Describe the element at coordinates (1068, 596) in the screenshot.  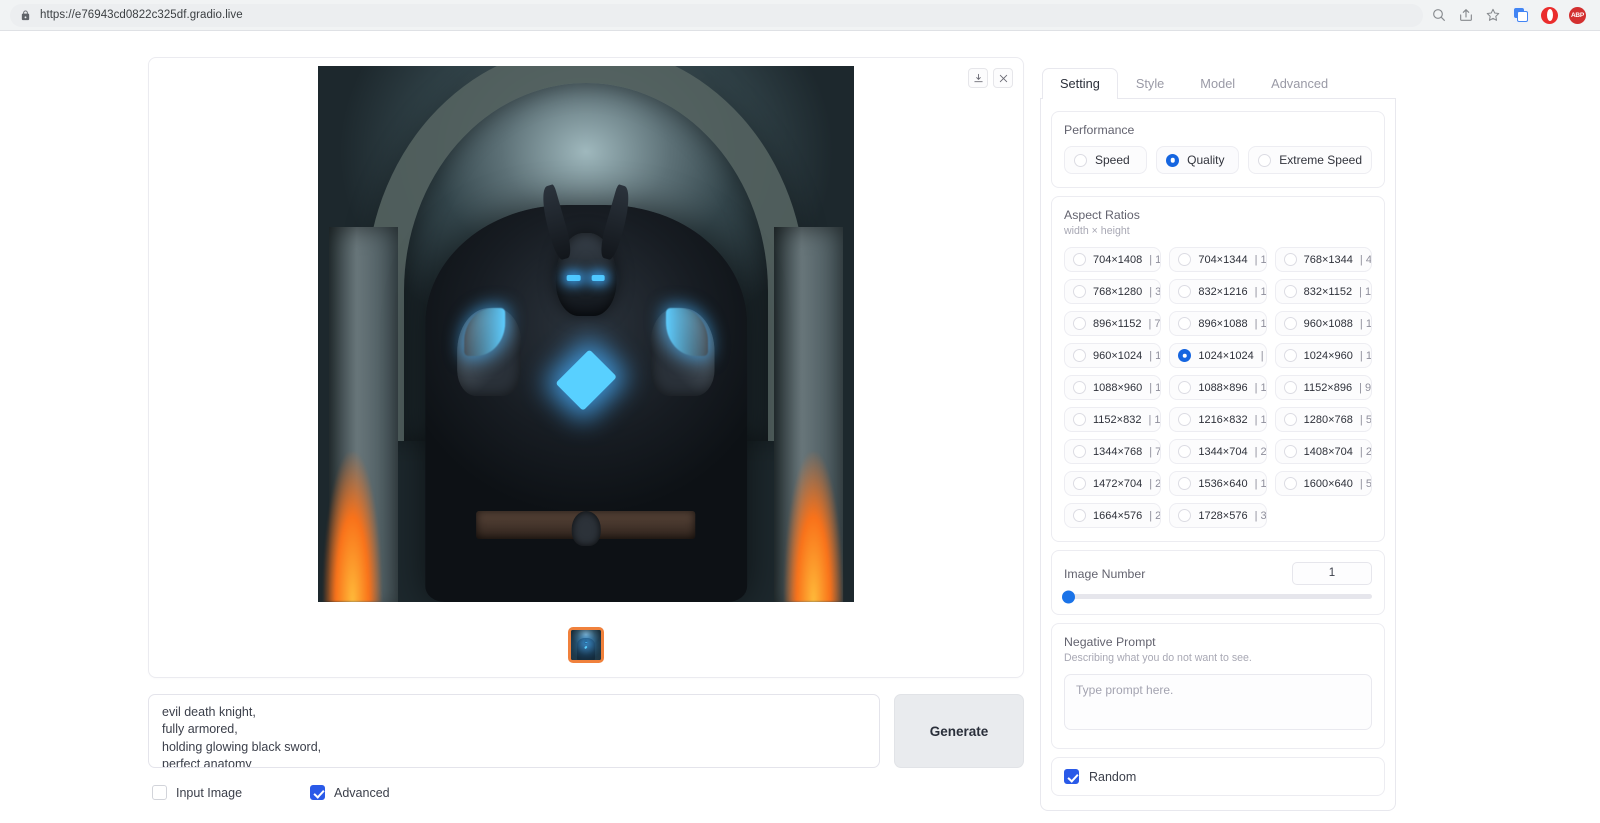
I see `slider-thumb` at that location.